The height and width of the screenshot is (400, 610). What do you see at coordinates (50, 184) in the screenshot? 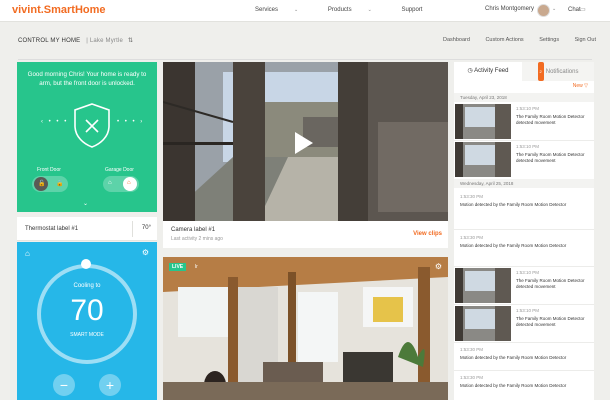
I see `front-door-toggle: 🔓 🔒` at bounding box center [50, 184].